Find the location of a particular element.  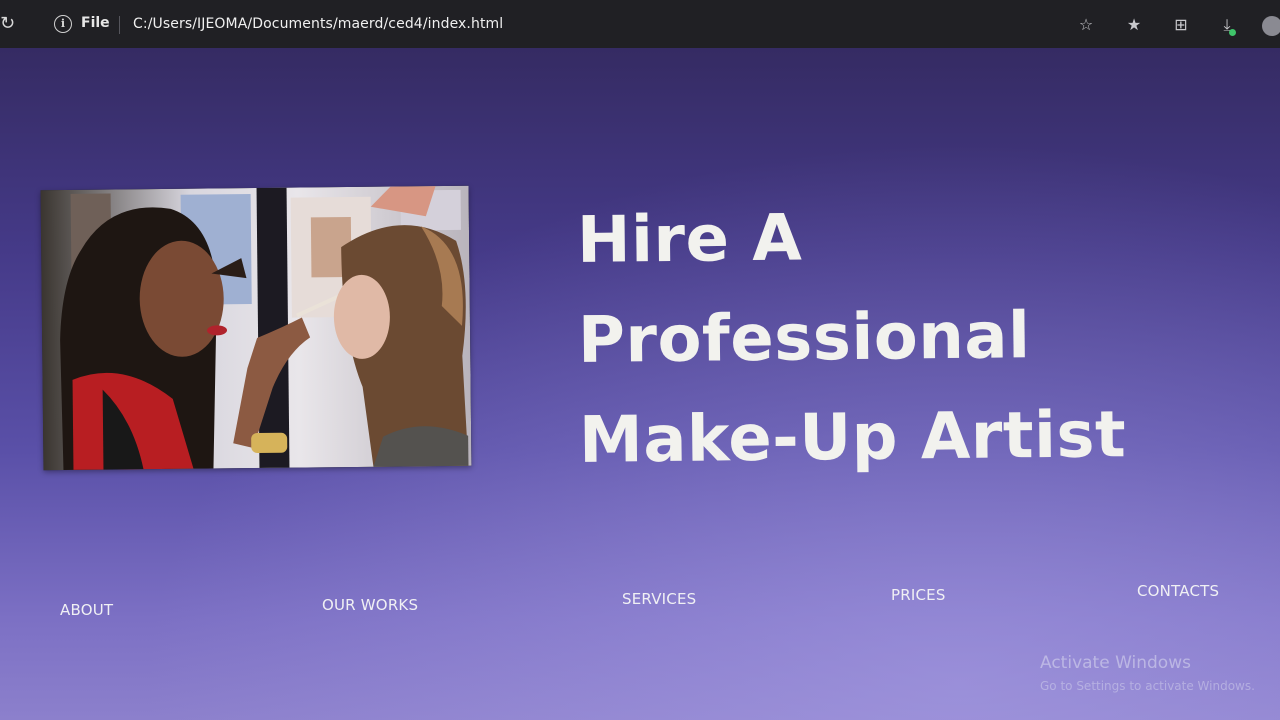

makeup-artist-photo is located at coordinates (256, 328).